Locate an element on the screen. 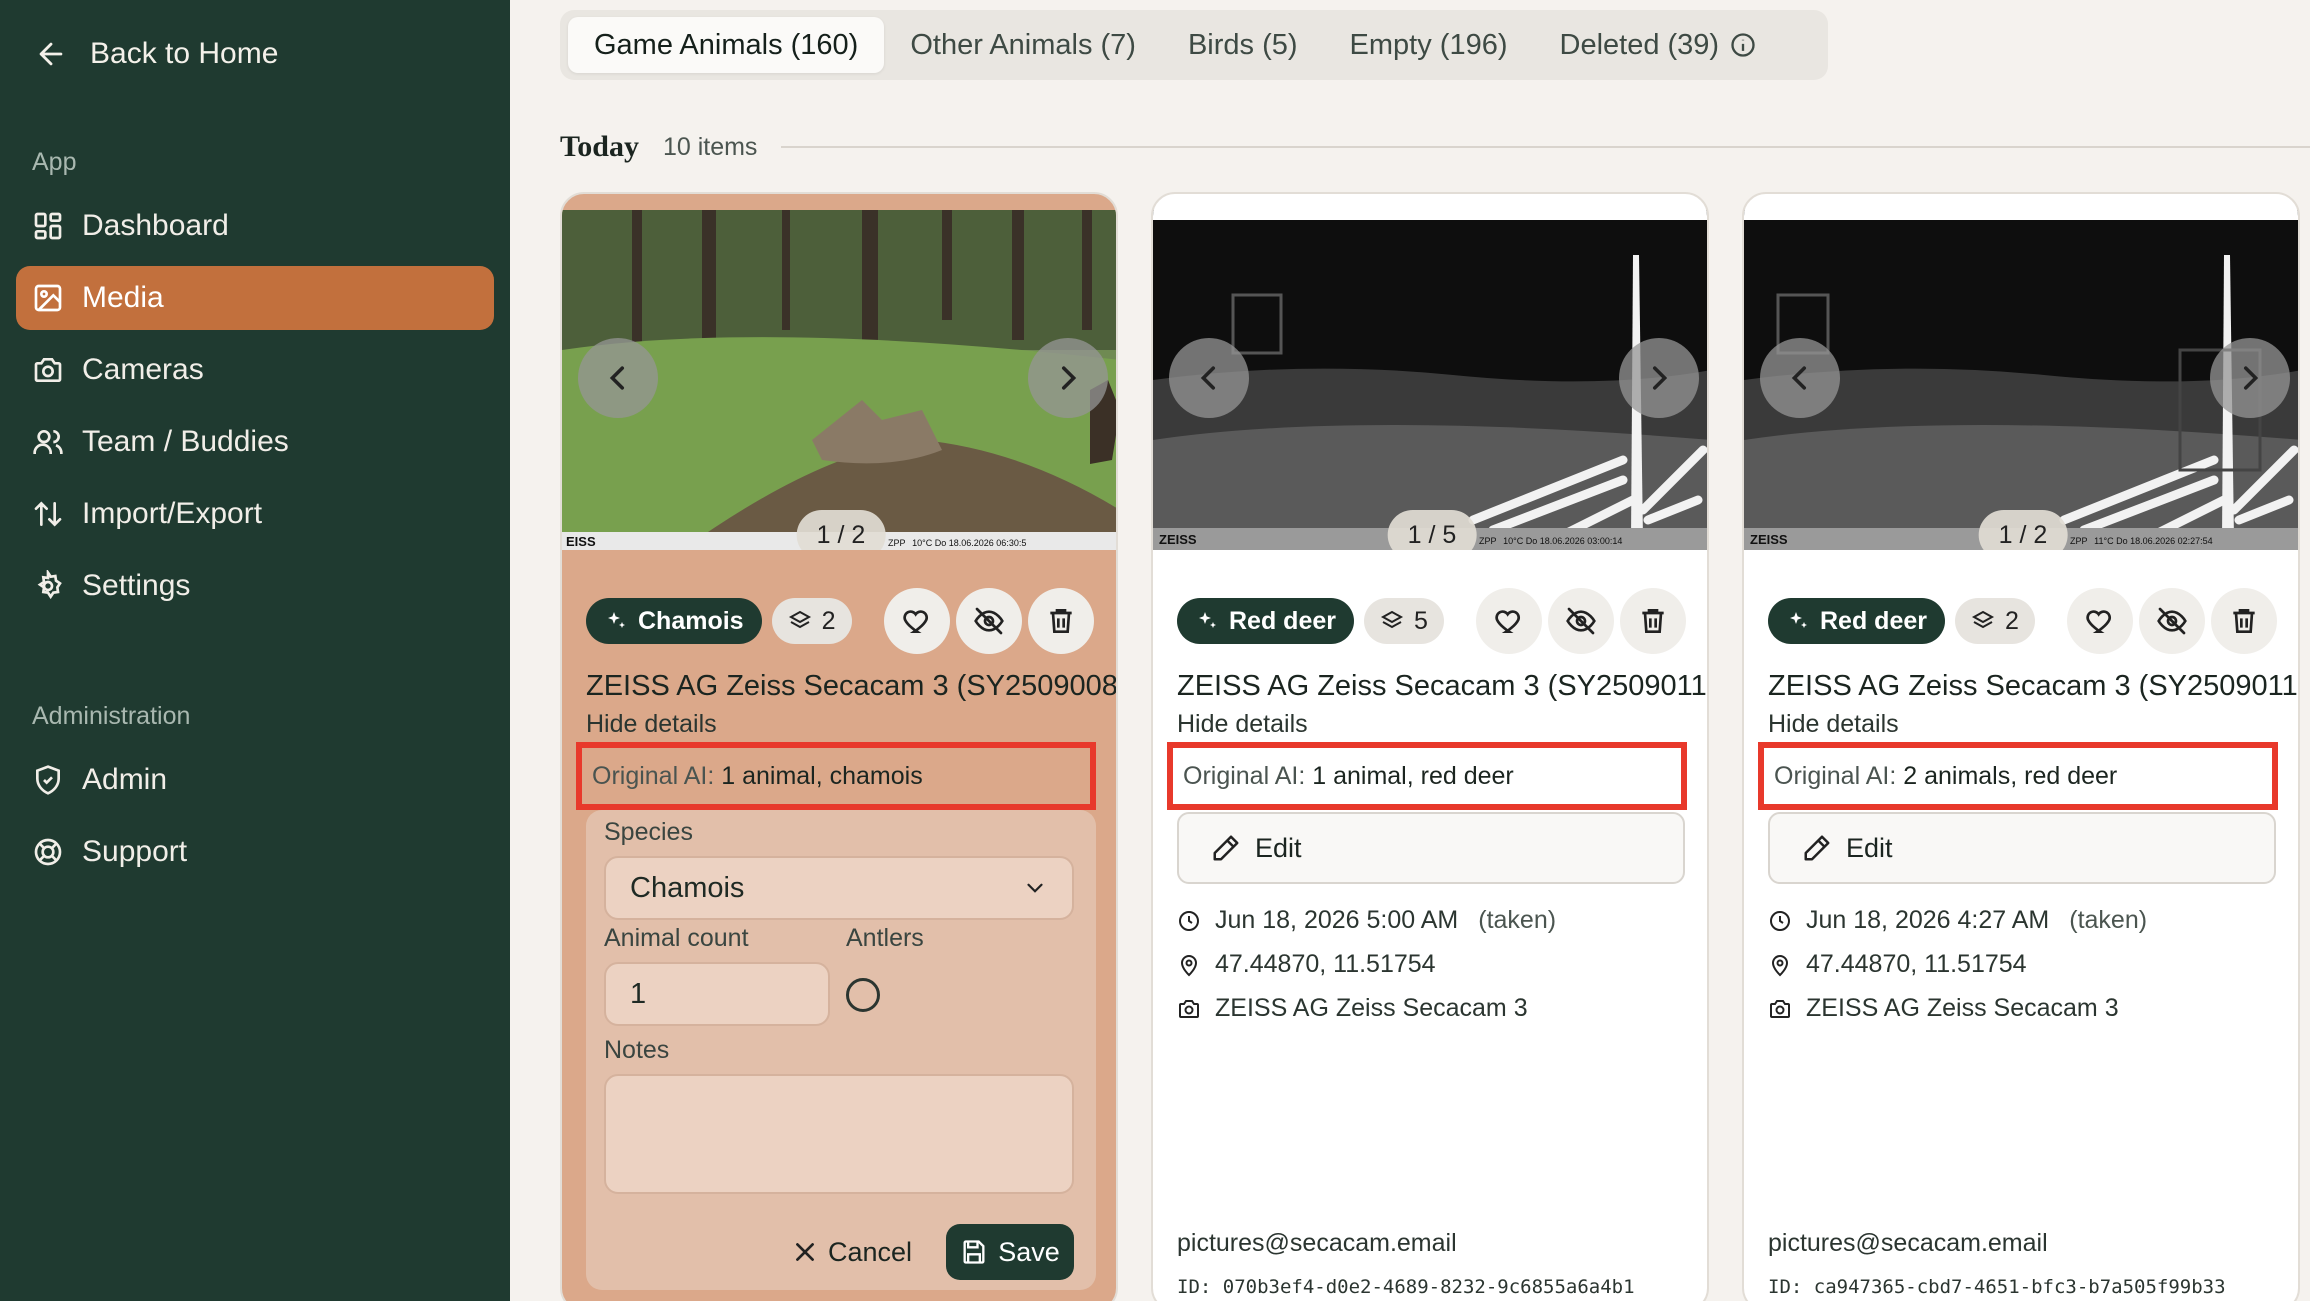 The width and height of the screenshot is (2310, 1301). tab-other-animals: Other Animals (7) is located at coordinates (1023, 45).